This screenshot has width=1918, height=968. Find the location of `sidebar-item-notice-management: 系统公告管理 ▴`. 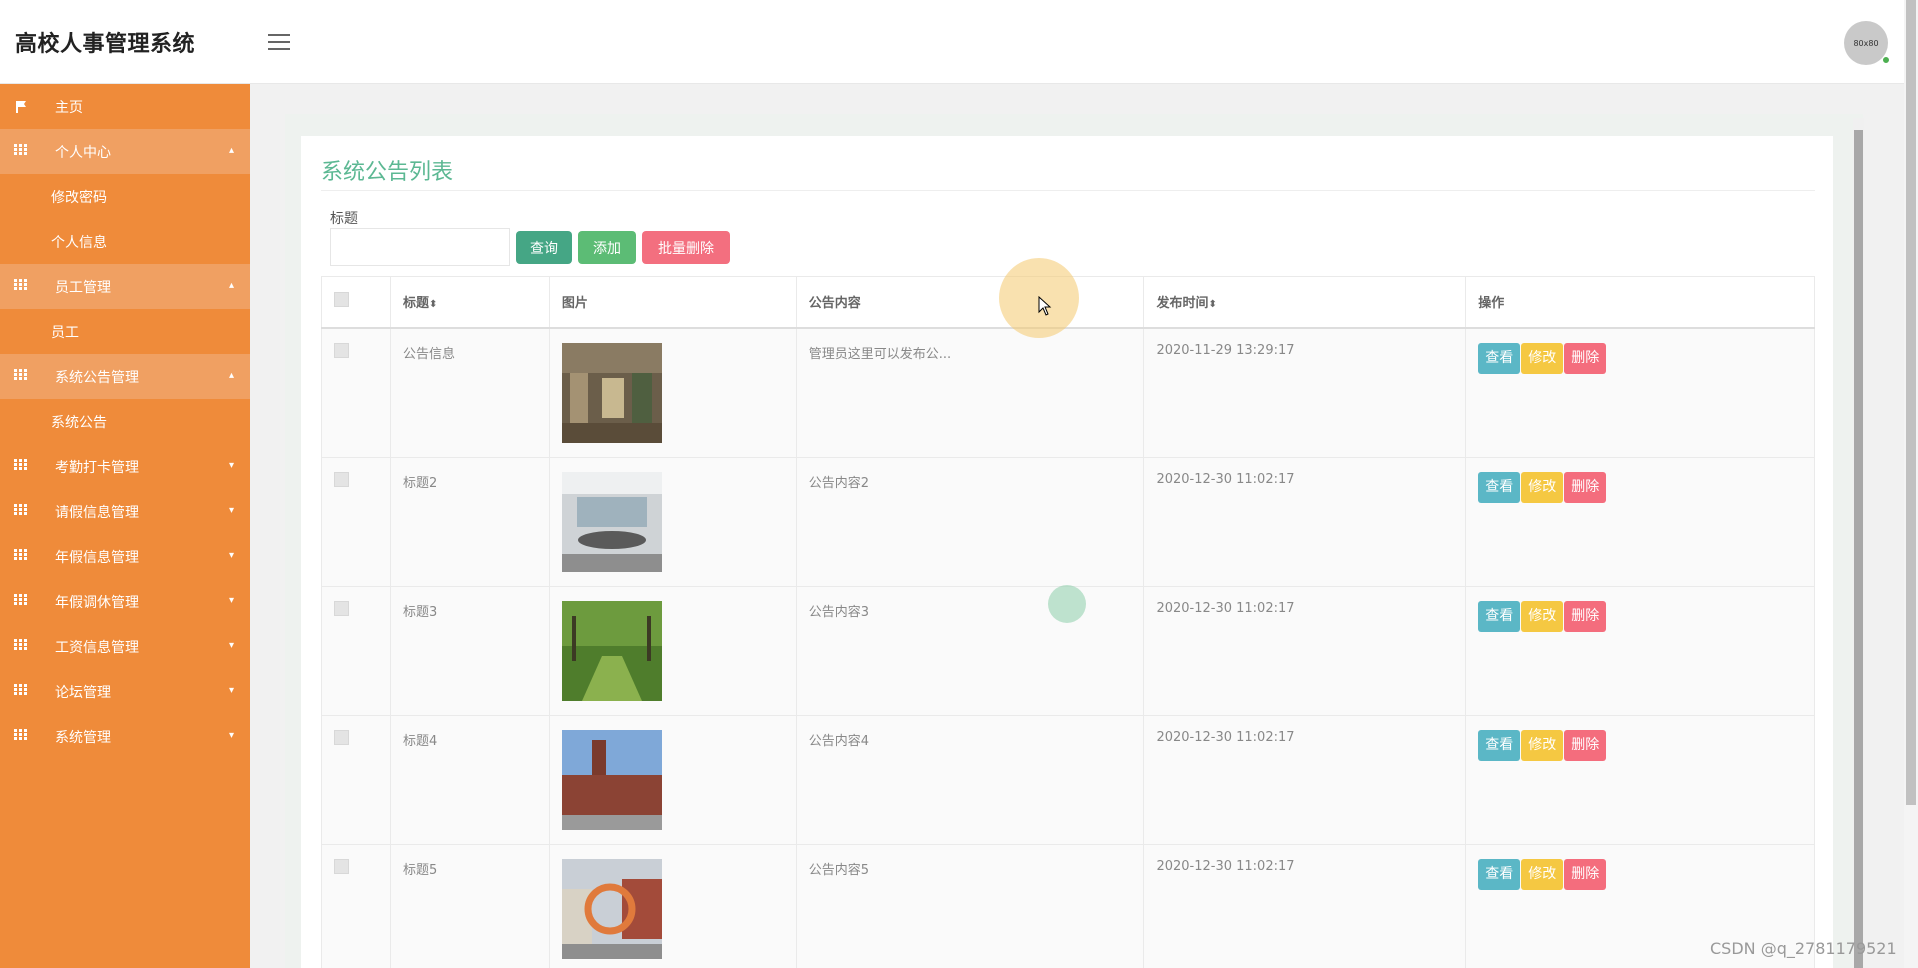

sidebar-item-notice-management: 系统公告管理 ▴ is located at coordinates (125, 376).